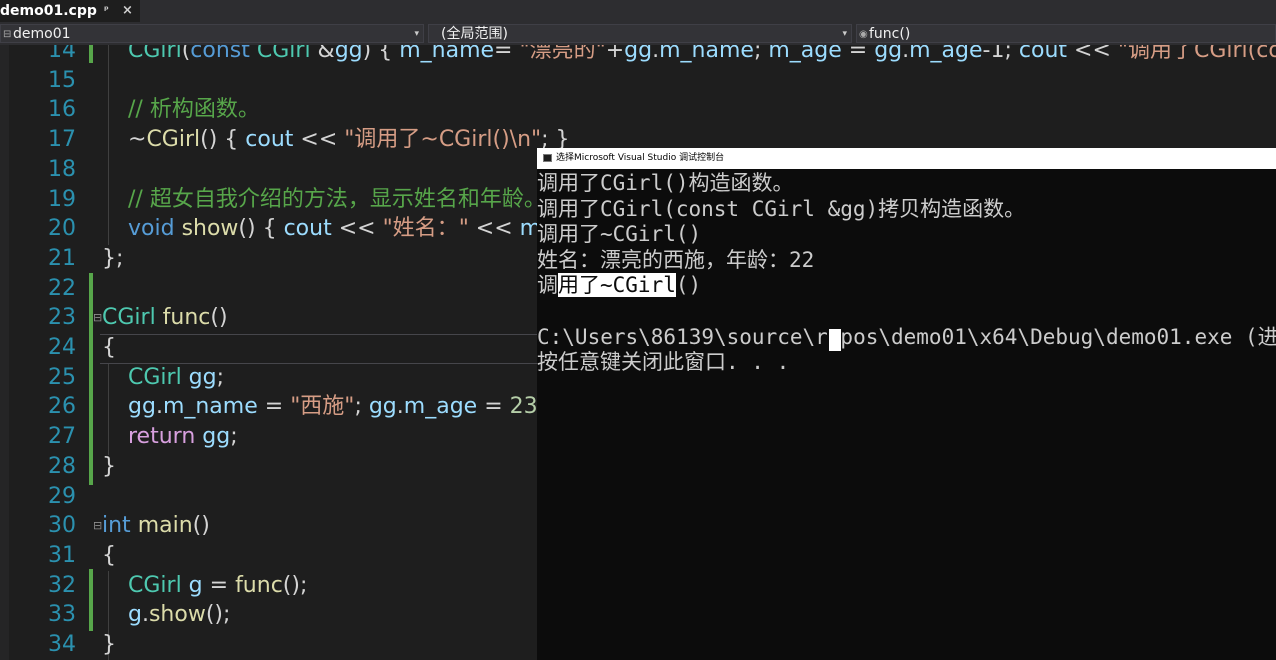  What do you see at coordinates (62, 615) in the screenshot?
I see `line-number: 33` at bounding box center [62, 615].